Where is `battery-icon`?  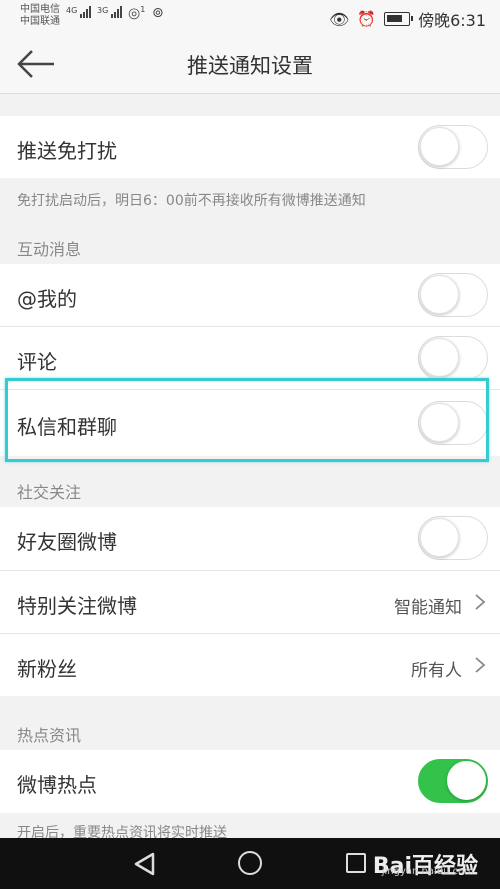 battery-icon is located at coordinates (399, 19).